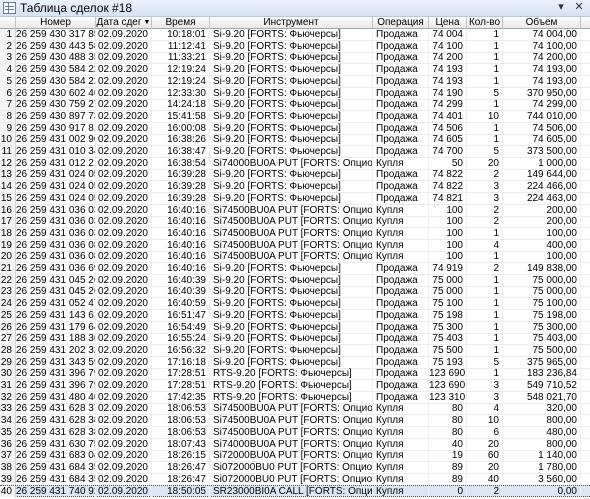  Describe the element at coordinates (8, 456) in the screenshot. I see `cell-row-index: 37` at that location.